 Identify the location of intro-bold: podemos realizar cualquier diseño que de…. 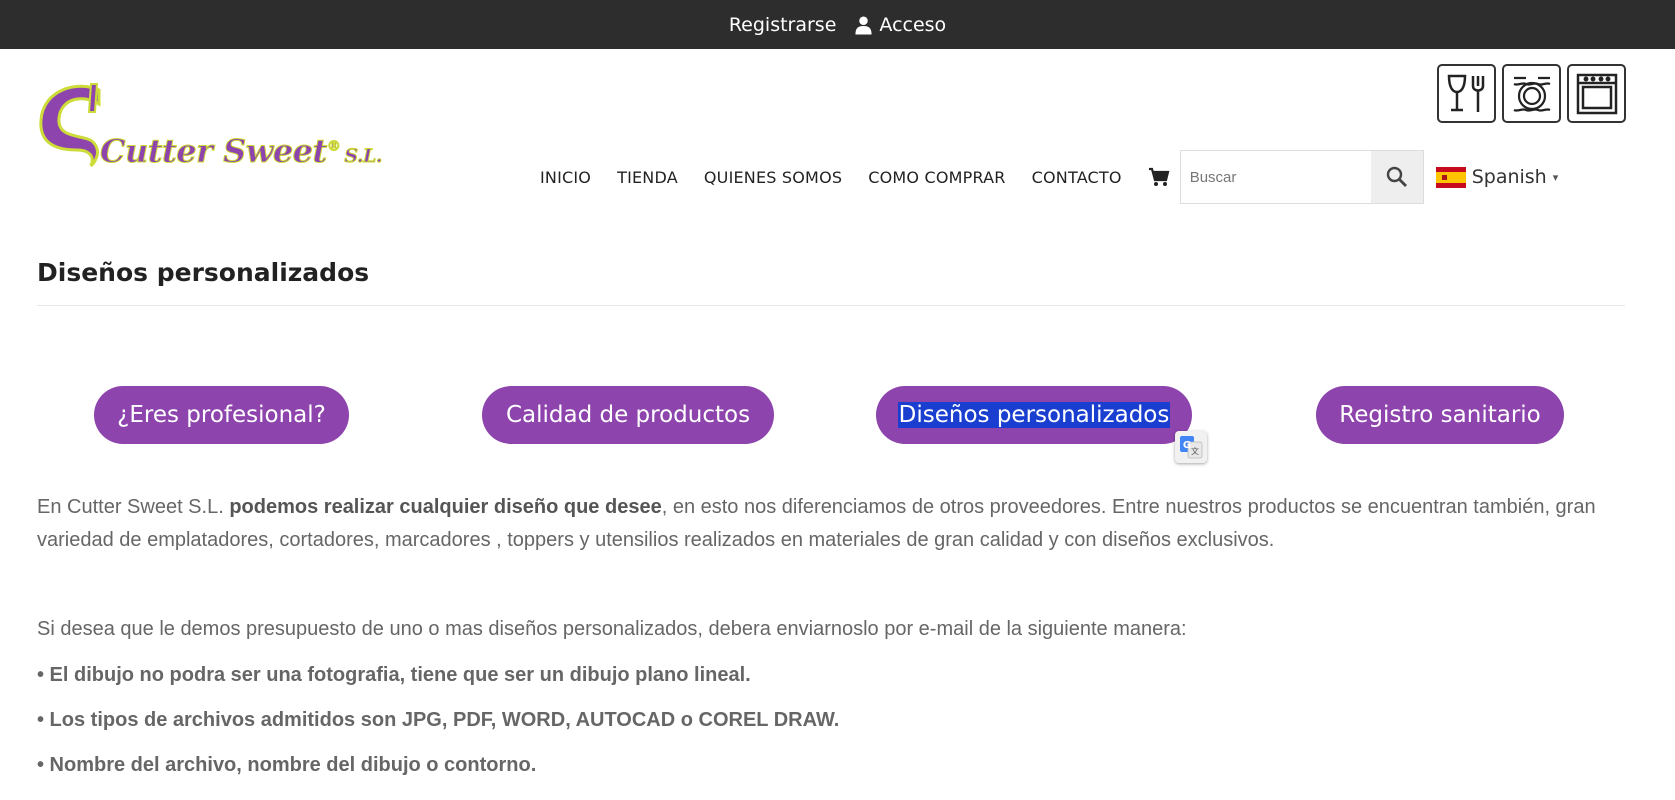
(445, 507).